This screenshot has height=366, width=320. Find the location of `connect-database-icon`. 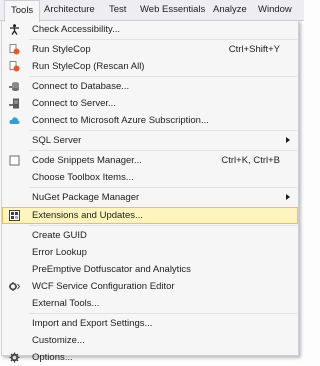

connect-database-icon is located at coordinates (14, 86).